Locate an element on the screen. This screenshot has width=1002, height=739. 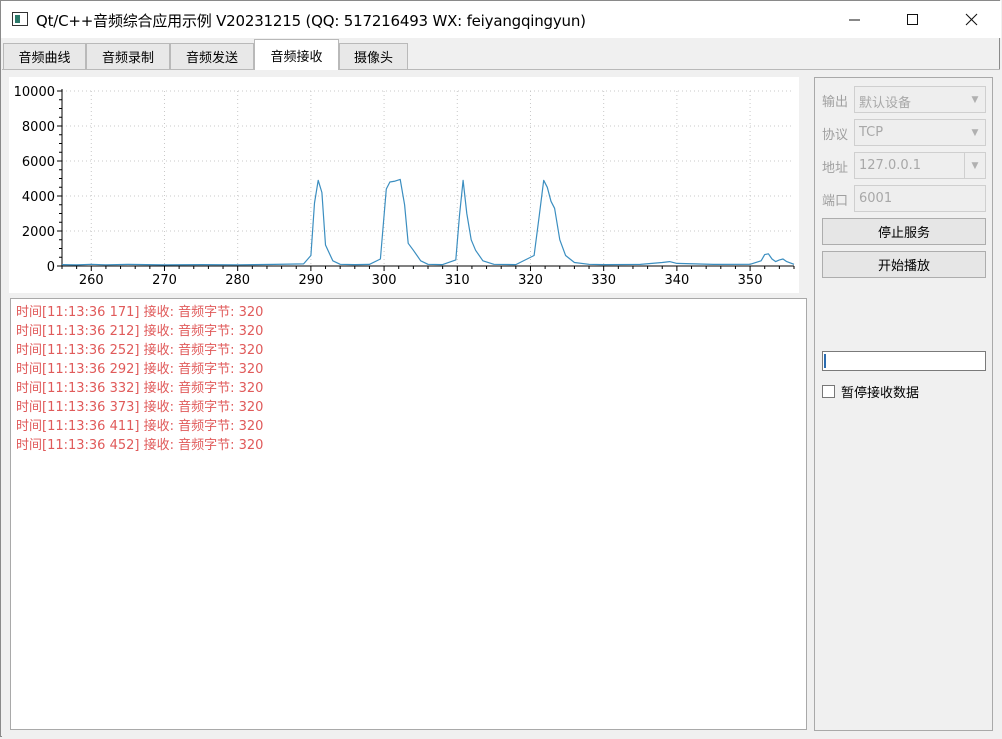
log-line: 时间[11:13:36 332] 接收: 音频字节: 320 is located at coordinates (140, 388).